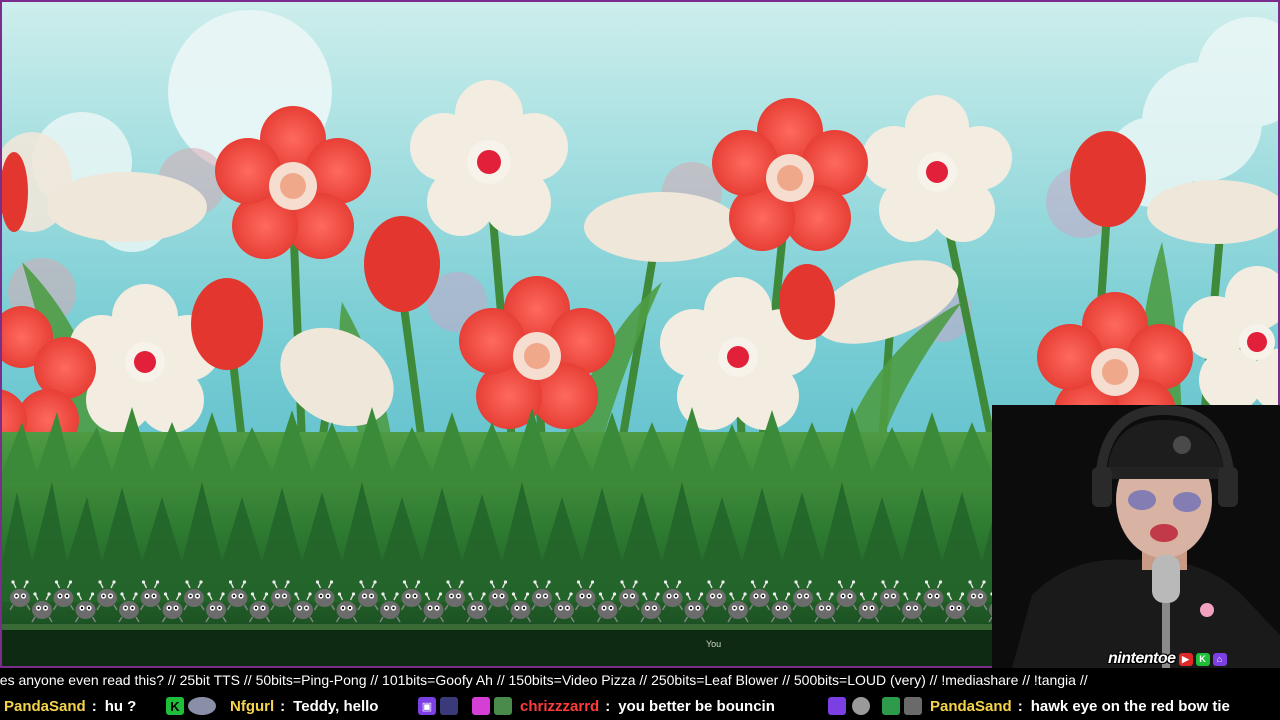  Describe the element at coordinates (1202, 659) in the screenshot. I see `kick-icon: K` at that location.